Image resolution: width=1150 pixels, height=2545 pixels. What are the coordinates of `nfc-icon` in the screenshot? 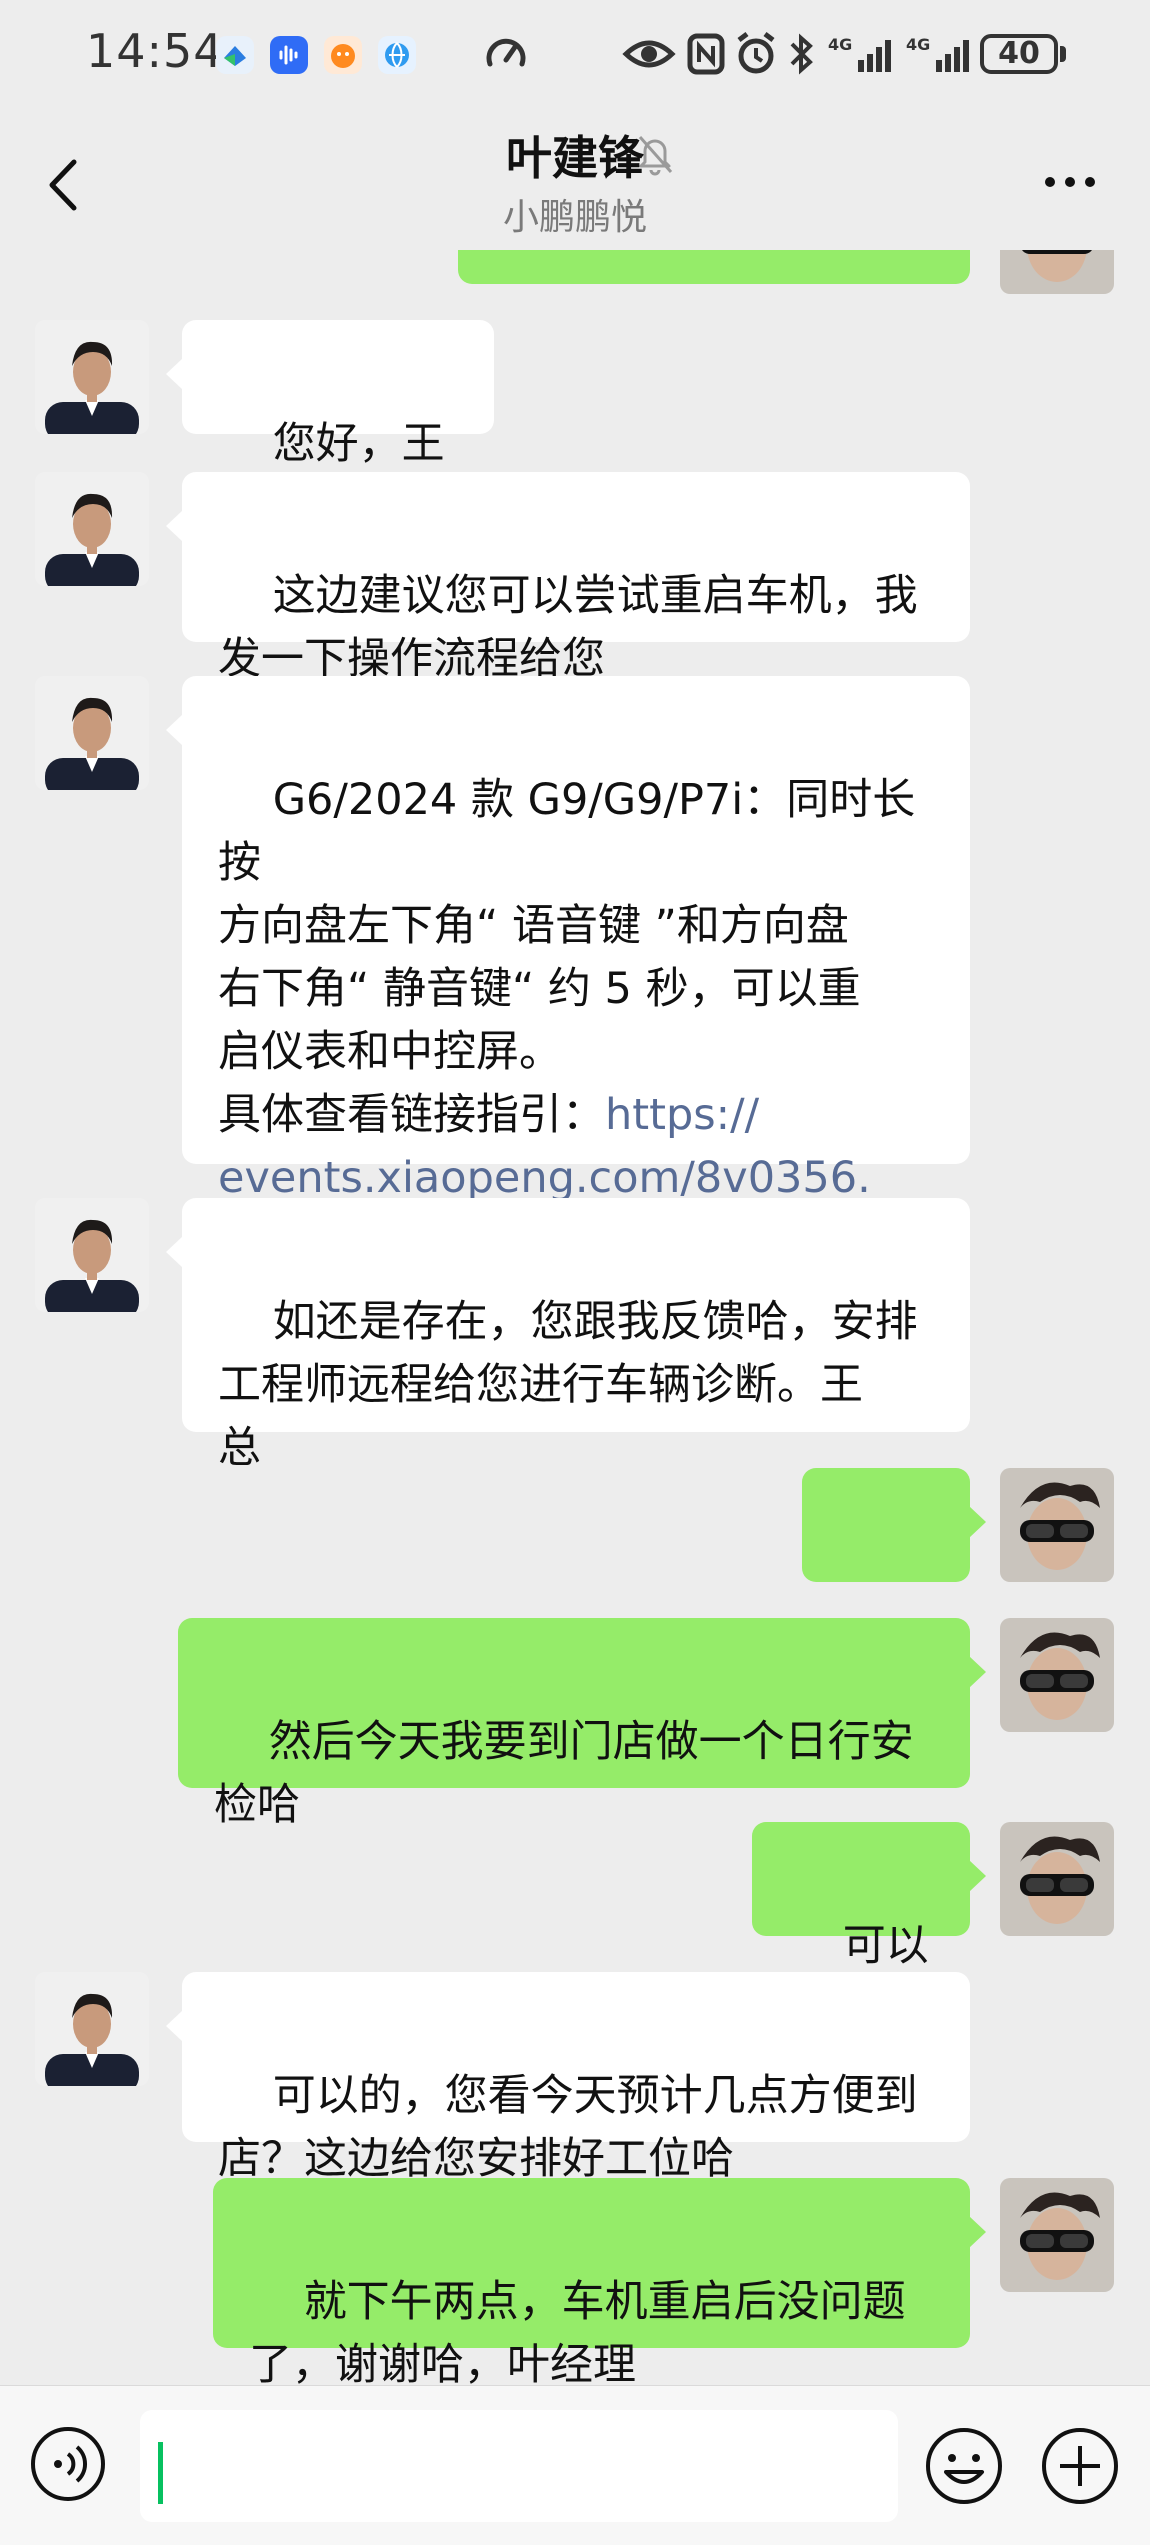 It's located at (706, 56).